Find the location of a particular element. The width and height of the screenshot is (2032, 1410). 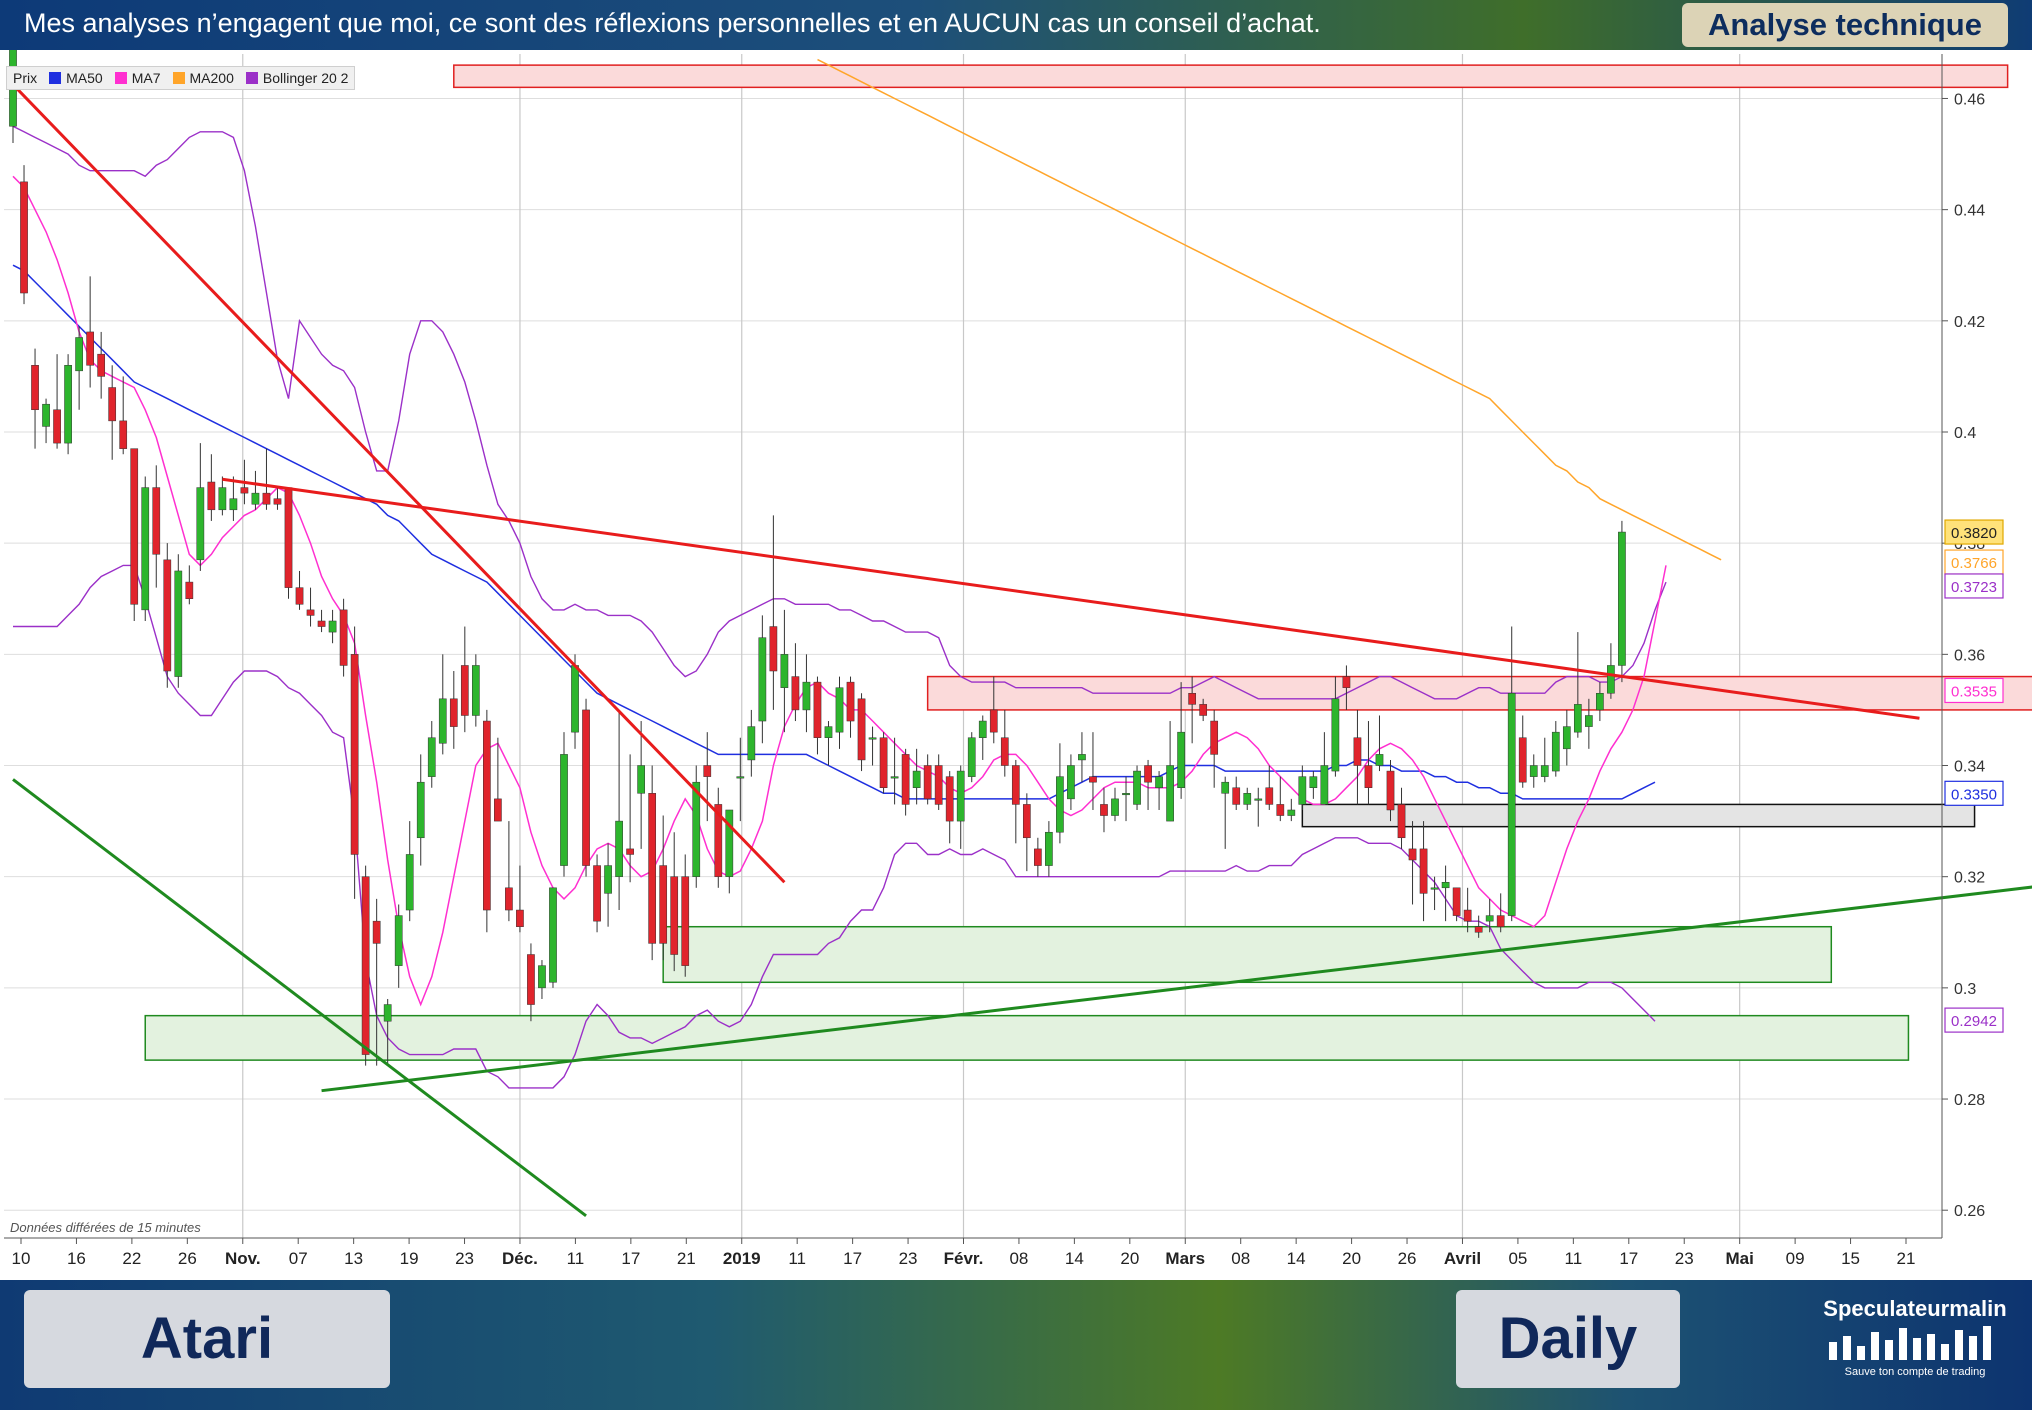

chart-legend: Prix MA50 MA7 MA200 Bollinger 20 2 is located at coordinates (181, 78).